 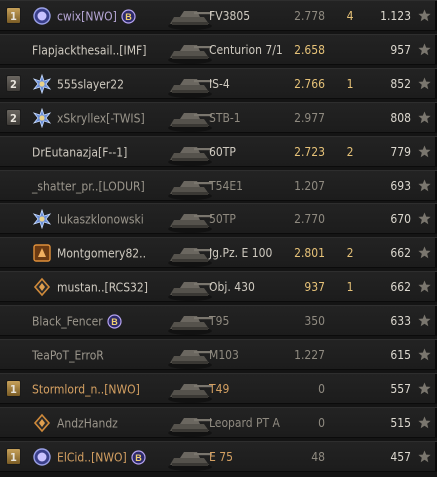 What do you see at coordinates (218, 83) in the screenshot?
I see `player-row: 2 555slayer22 IS-4 2.766 1 852` at bounding box center [218, 83].